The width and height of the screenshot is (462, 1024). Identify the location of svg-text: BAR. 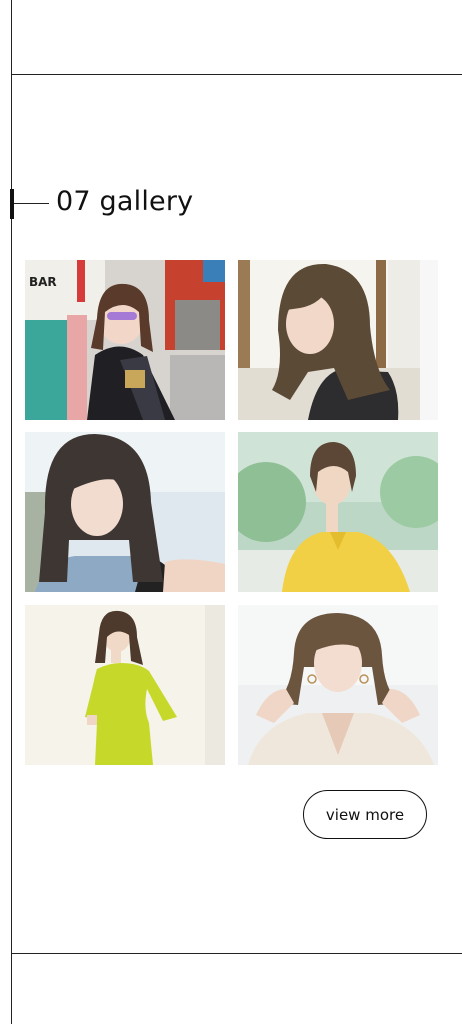
(43, 282).